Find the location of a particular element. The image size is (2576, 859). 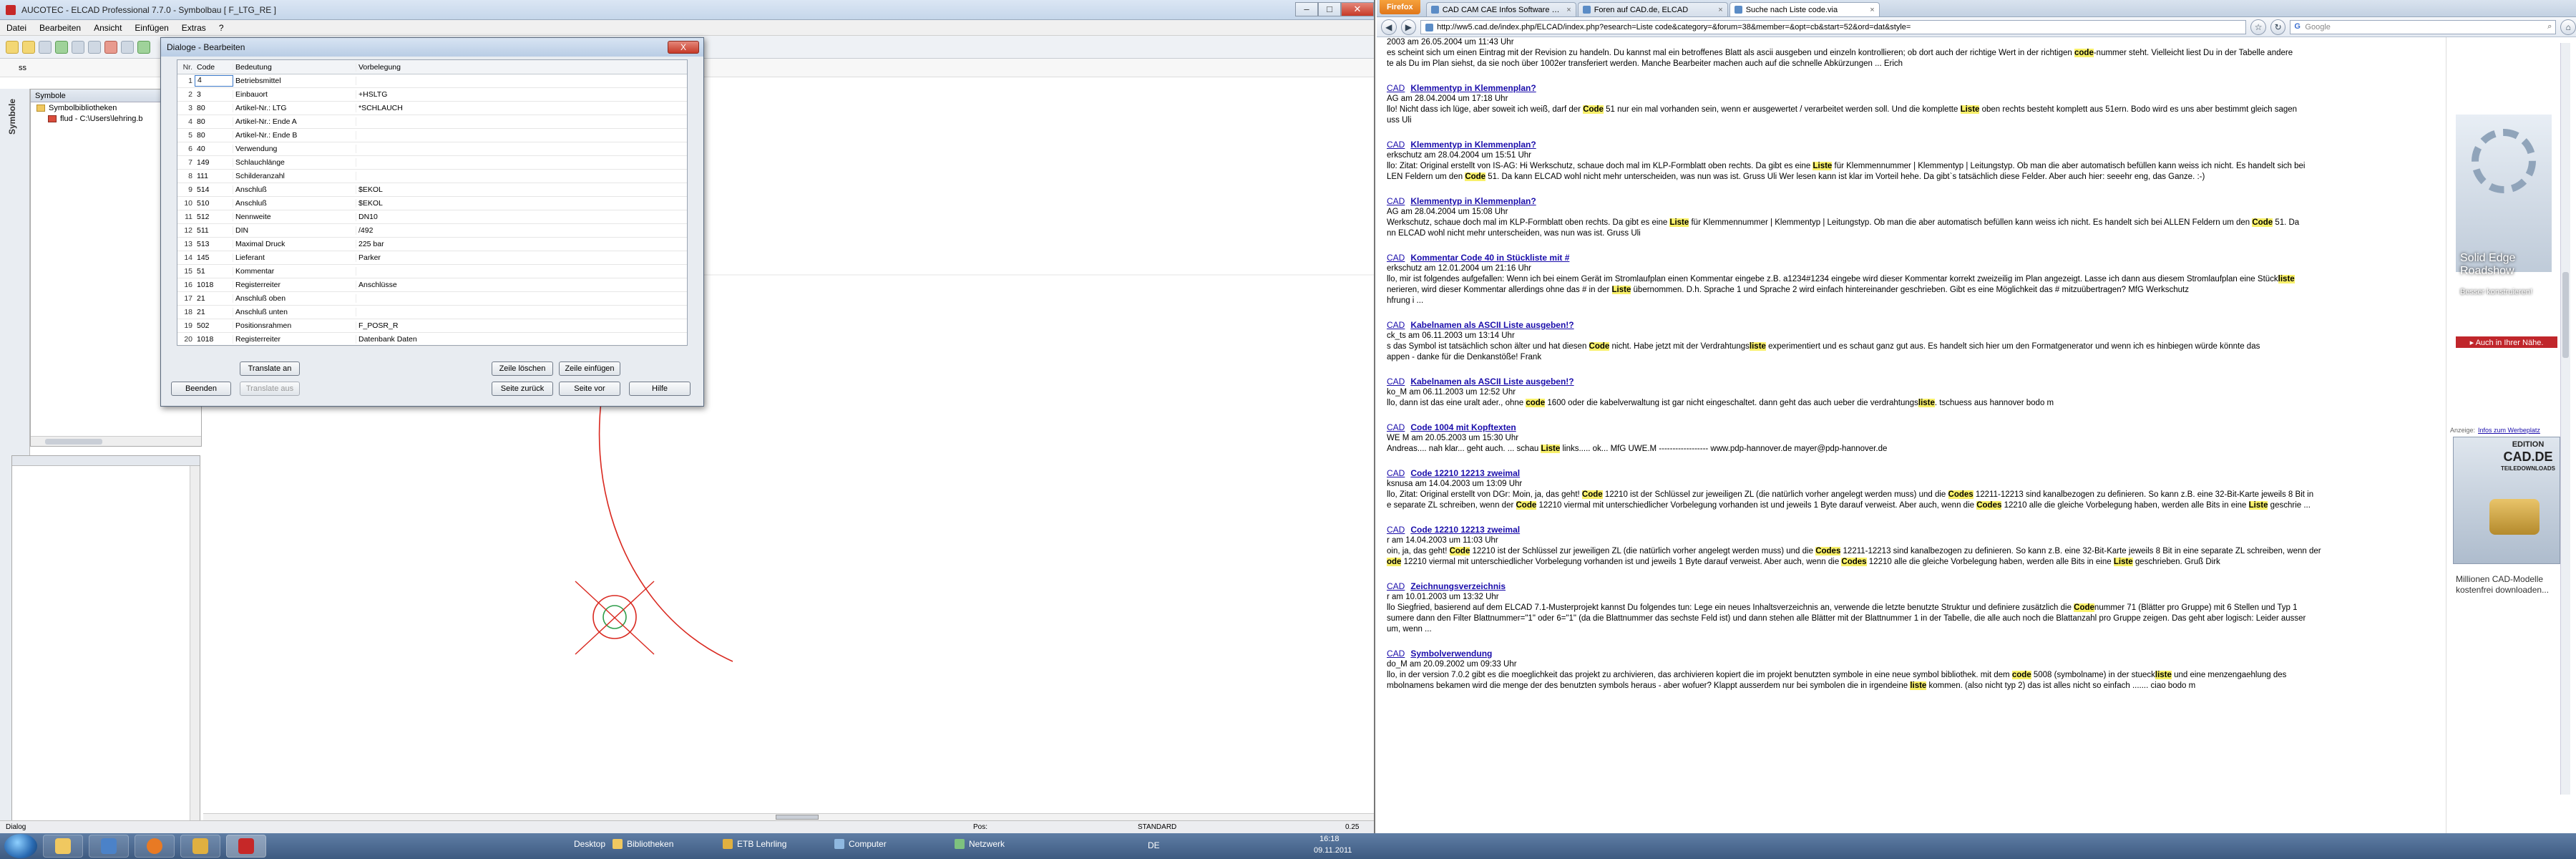

bedeutung-cell: Lieferant is located at coordinates (294, 257).